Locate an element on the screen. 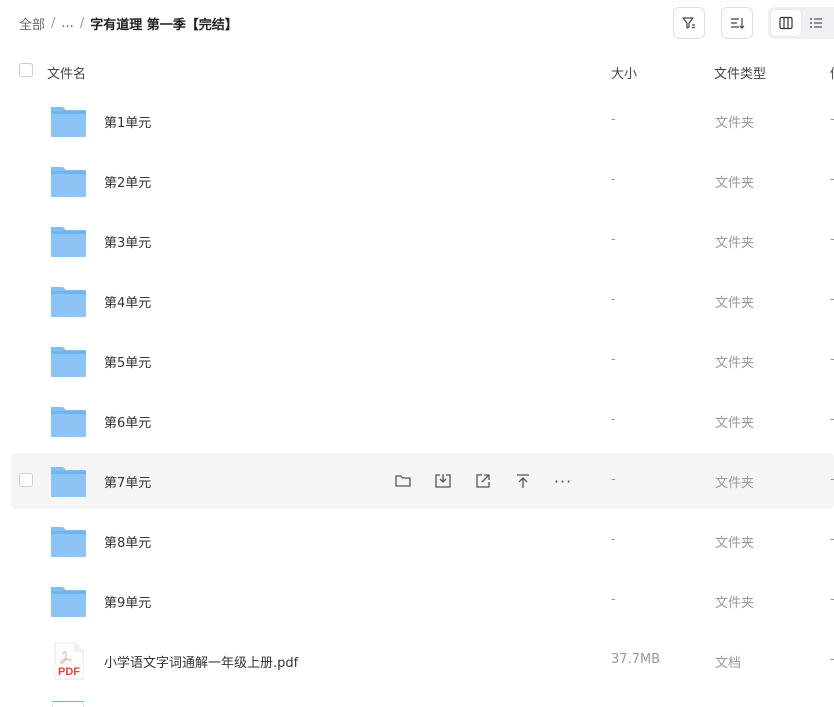  grid-view-icon is located at coordinates (786, 23).